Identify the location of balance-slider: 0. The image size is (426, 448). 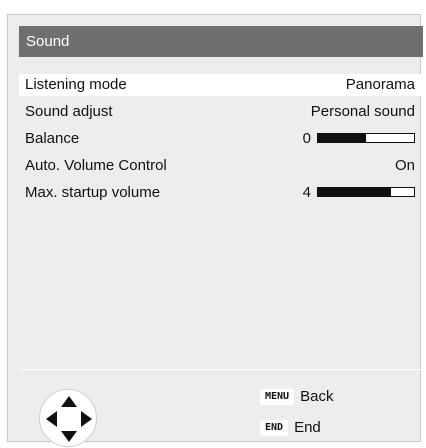
(350, 139).